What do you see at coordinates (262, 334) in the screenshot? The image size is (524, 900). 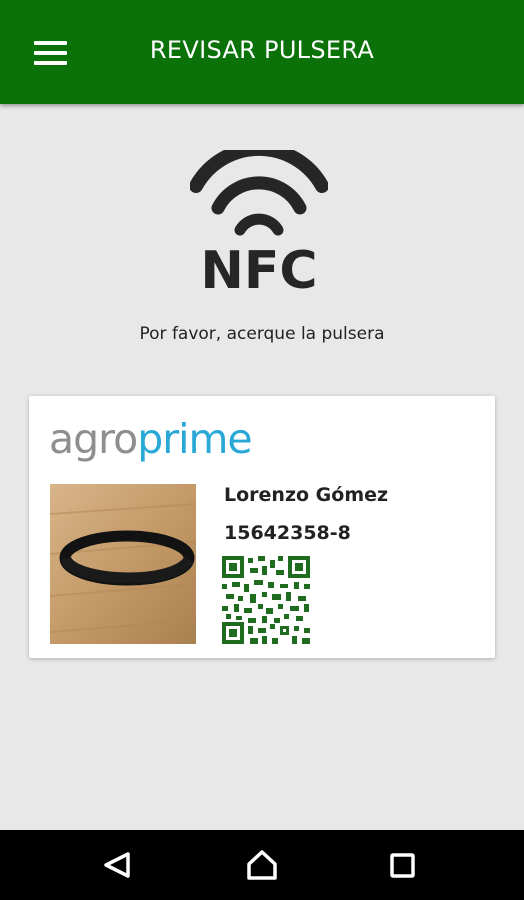 I see `instruction-text: Por favor, acerque la pulsera` at bounding box center [262, 334].